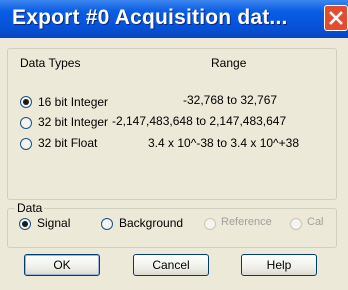  What do you see at coordinates (199, 121) in the screenshot?
I see `range-32bit-integer: -2,147,483,648 to 2,147,483,647` at bounding box center [199, 121].